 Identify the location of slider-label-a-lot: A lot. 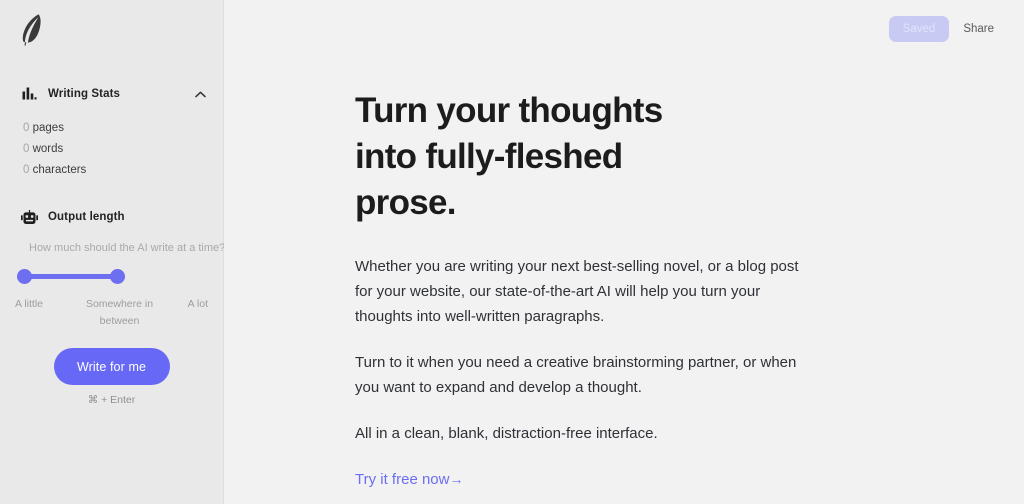
(197, 304).